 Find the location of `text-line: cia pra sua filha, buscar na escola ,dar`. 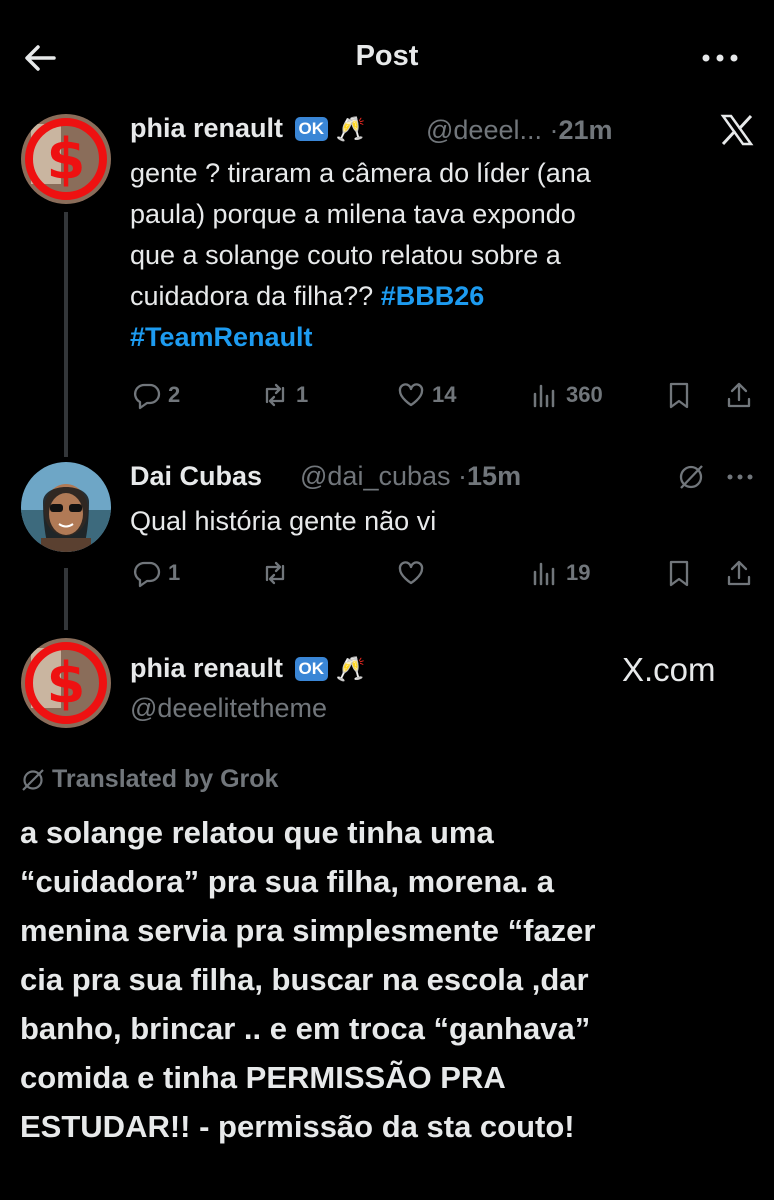

text-line: cia pra sua filha, buscar na escola ,dar is located at coordinates (304, 979).